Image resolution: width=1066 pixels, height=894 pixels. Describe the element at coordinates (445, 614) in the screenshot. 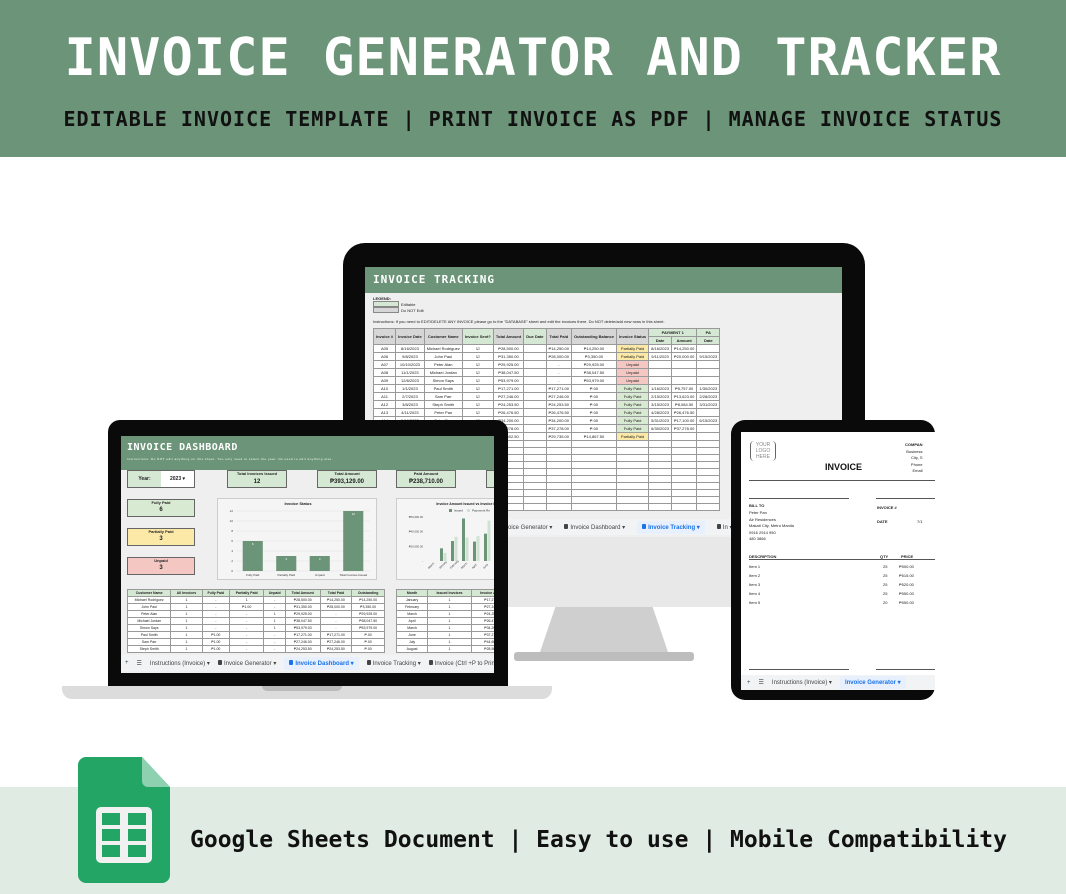

I see `table-row: March1₱24,253.50` at that location.